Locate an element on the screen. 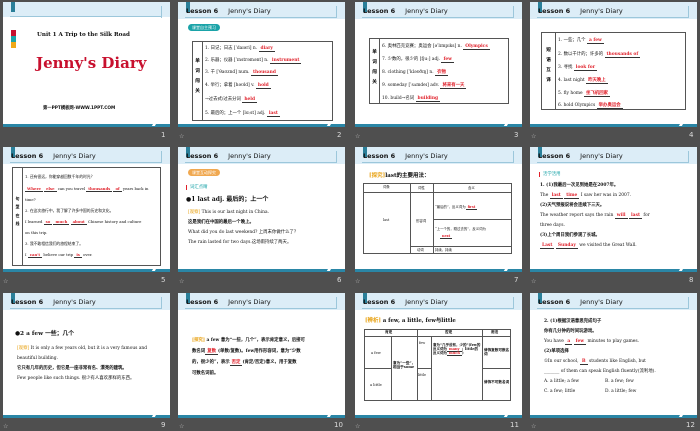  slide-text: a few 意为“一些，几个”，表示肯定意义，后接可 is located at coordinates (255, 340).